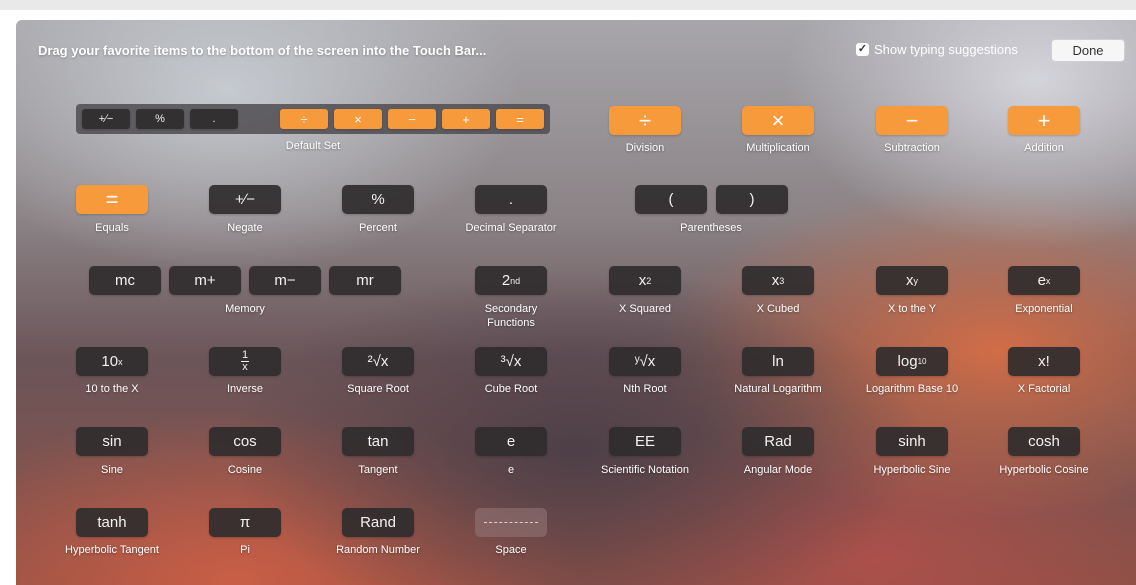  I want to click on show-typing-suggestions-option: ✓ Show typing suggestions, so click(937, 49).